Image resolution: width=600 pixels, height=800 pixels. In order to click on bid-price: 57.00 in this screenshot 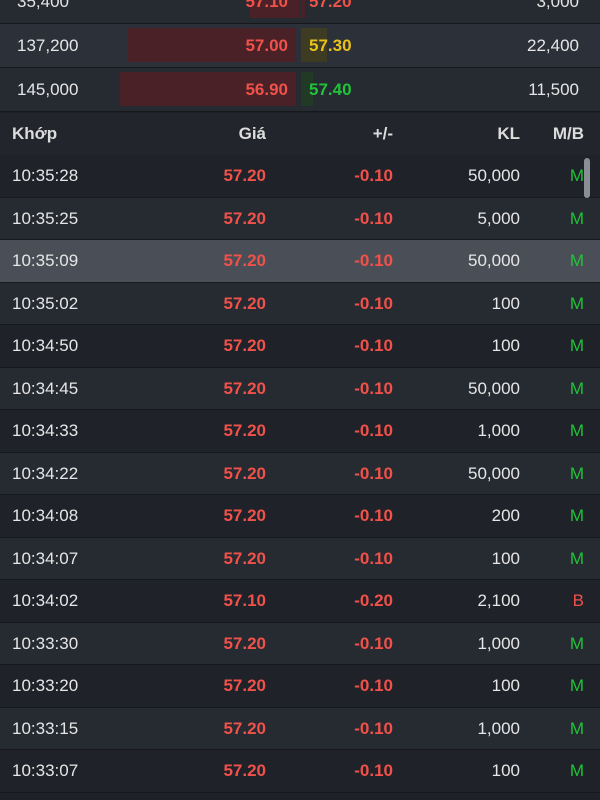, I will do `click(266, 45)`.